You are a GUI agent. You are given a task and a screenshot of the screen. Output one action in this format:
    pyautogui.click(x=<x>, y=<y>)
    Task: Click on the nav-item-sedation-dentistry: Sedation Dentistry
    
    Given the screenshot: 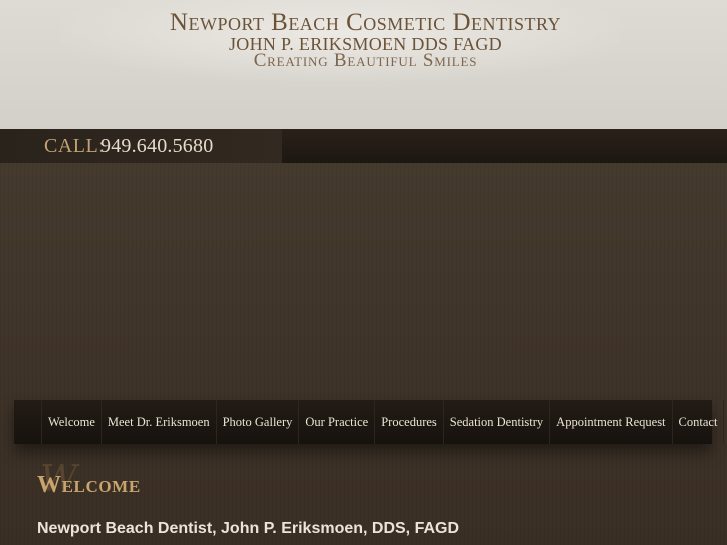 What is the action you would take?
    pyautogui.click(x=495, y=422)
    